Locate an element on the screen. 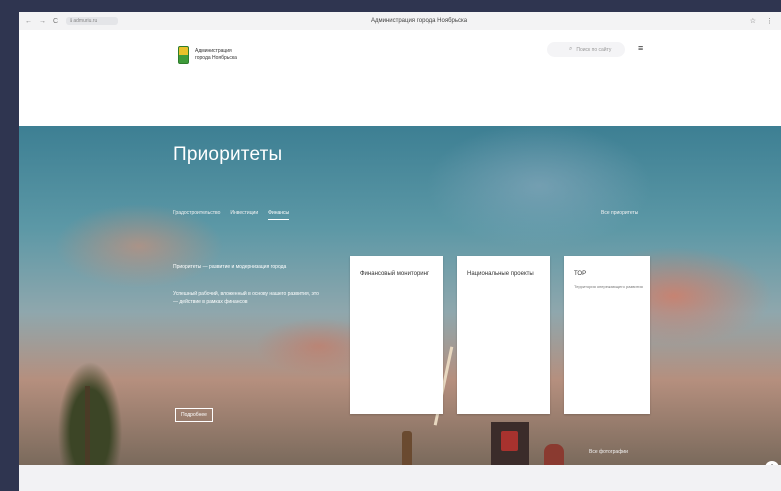 Image resolution: width=781 pixels, height=491 pixels. card-title: ТОР is located at coordinates (580, 274).